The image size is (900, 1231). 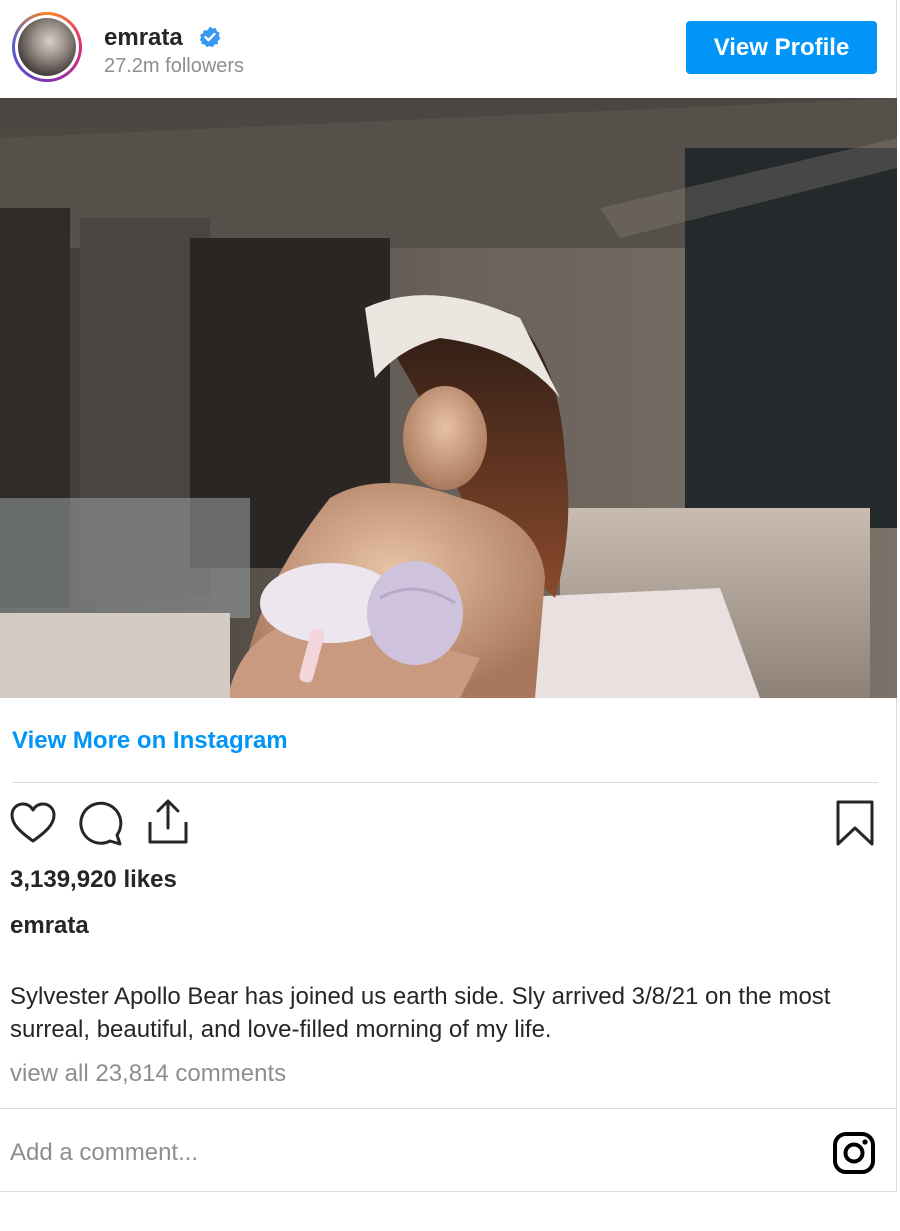 I want to click on share-icon, so click(x=168, y=821).